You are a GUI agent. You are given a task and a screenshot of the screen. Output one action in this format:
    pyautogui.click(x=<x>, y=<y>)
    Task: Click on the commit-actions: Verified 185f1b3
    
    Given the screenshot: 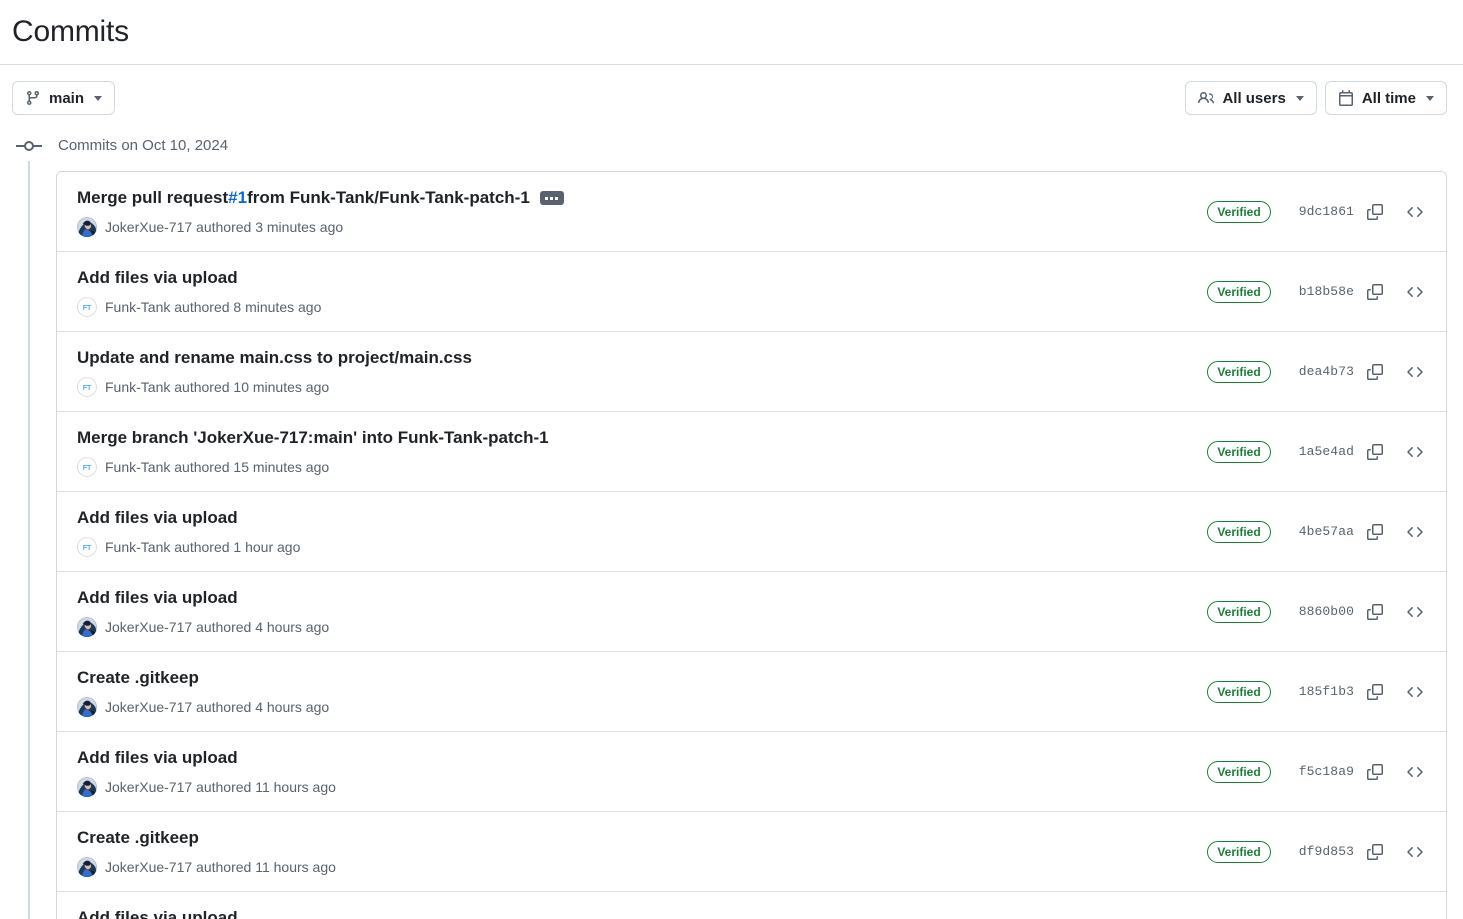 What is the action you would take?
    pyautogui.click(x=1318, y=692)
    